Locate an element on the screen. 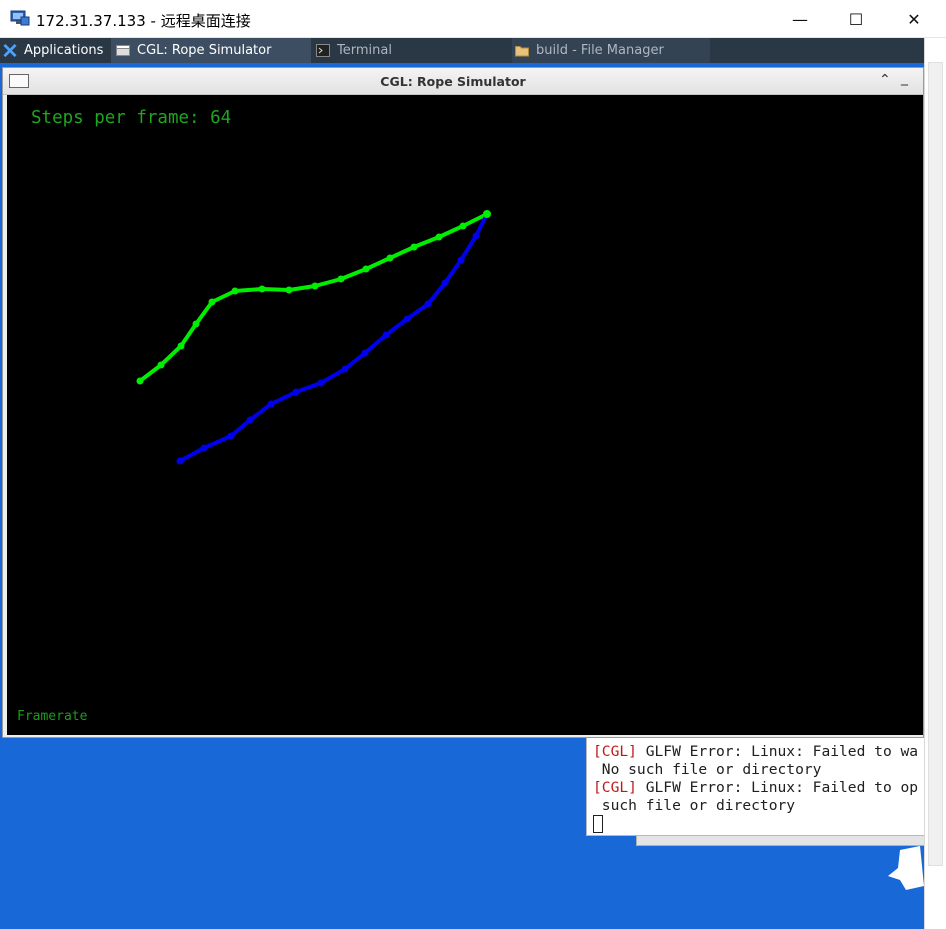 The width and height of the screenshot is (946, 929). task-label: build - File Manager is located at coordinates (600, 50).